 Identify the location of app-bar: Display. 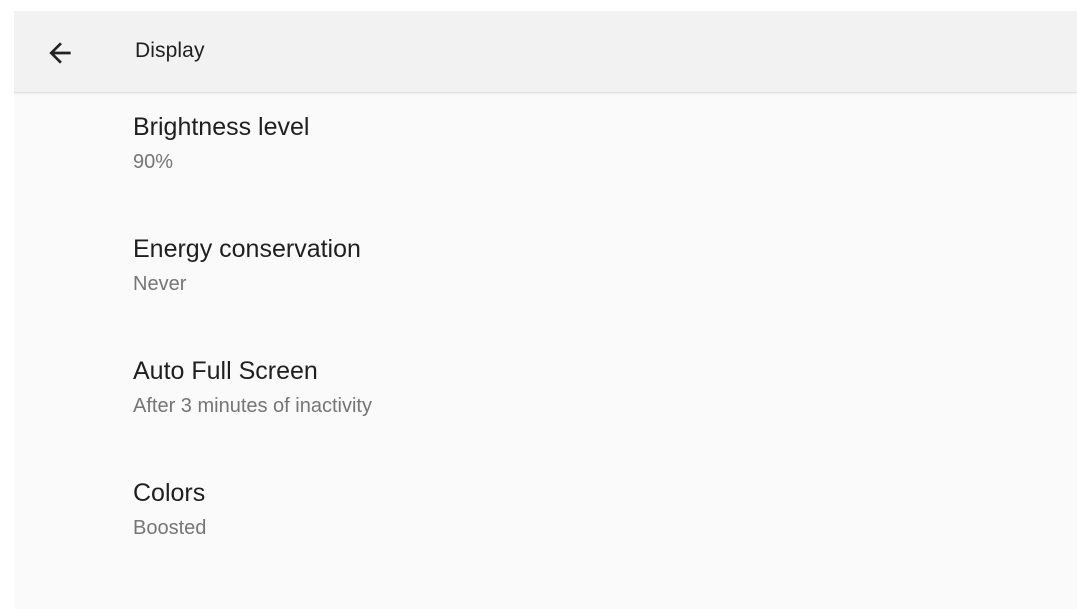
(545, 52).